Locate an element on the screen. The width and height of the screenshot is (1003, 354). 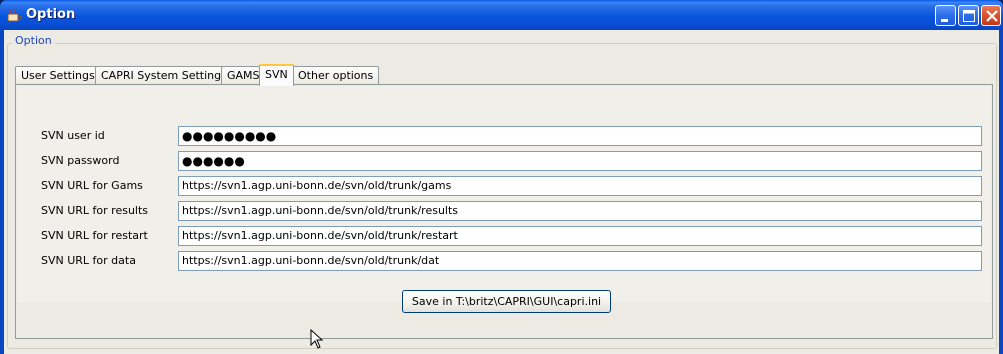
minimize-button is located at coordinates (945, 15).